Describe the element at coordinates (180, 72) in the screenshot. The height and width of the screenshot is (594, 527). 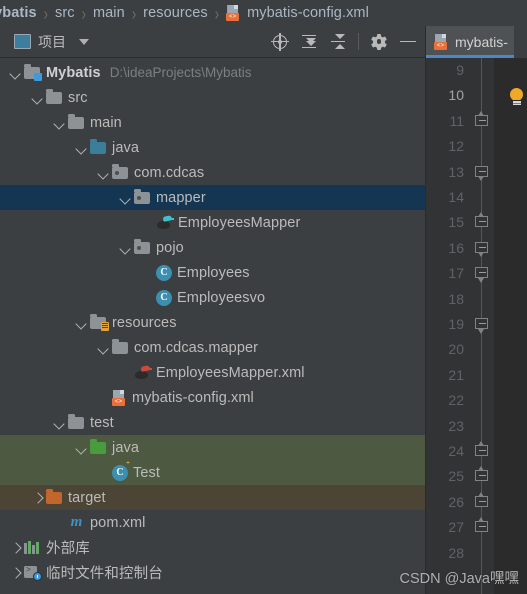
I see `tree-row-path-hint: D:\ideaProjects\Mybatis` at that location.